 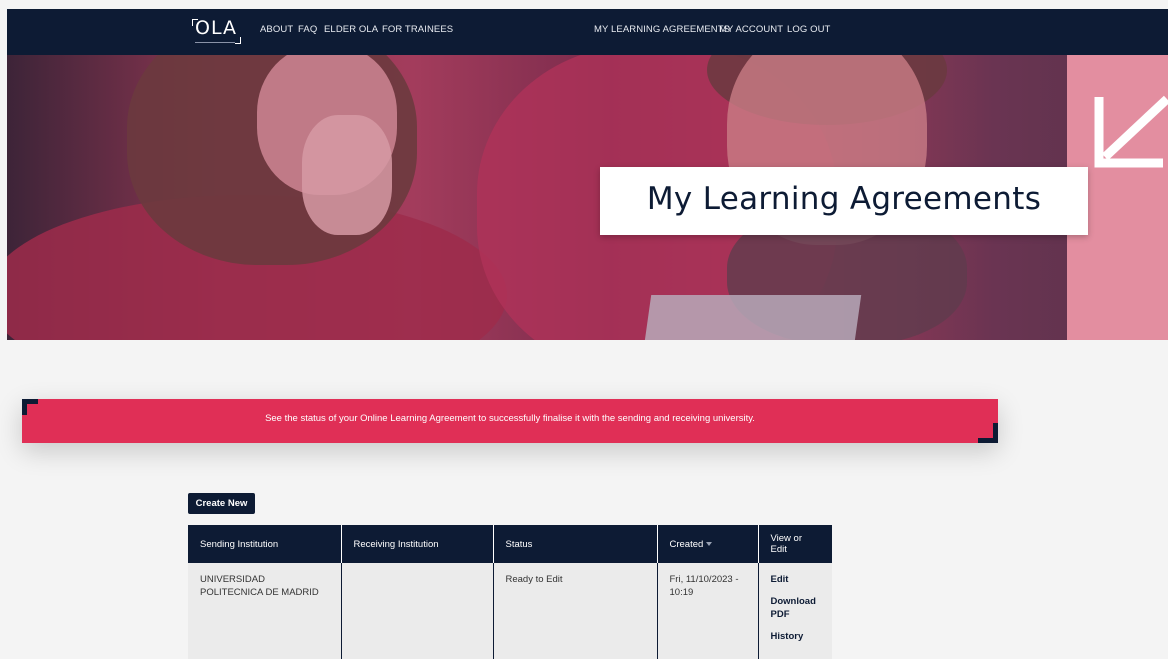 I want to click on history-link: History, so click(x=796, y=636).